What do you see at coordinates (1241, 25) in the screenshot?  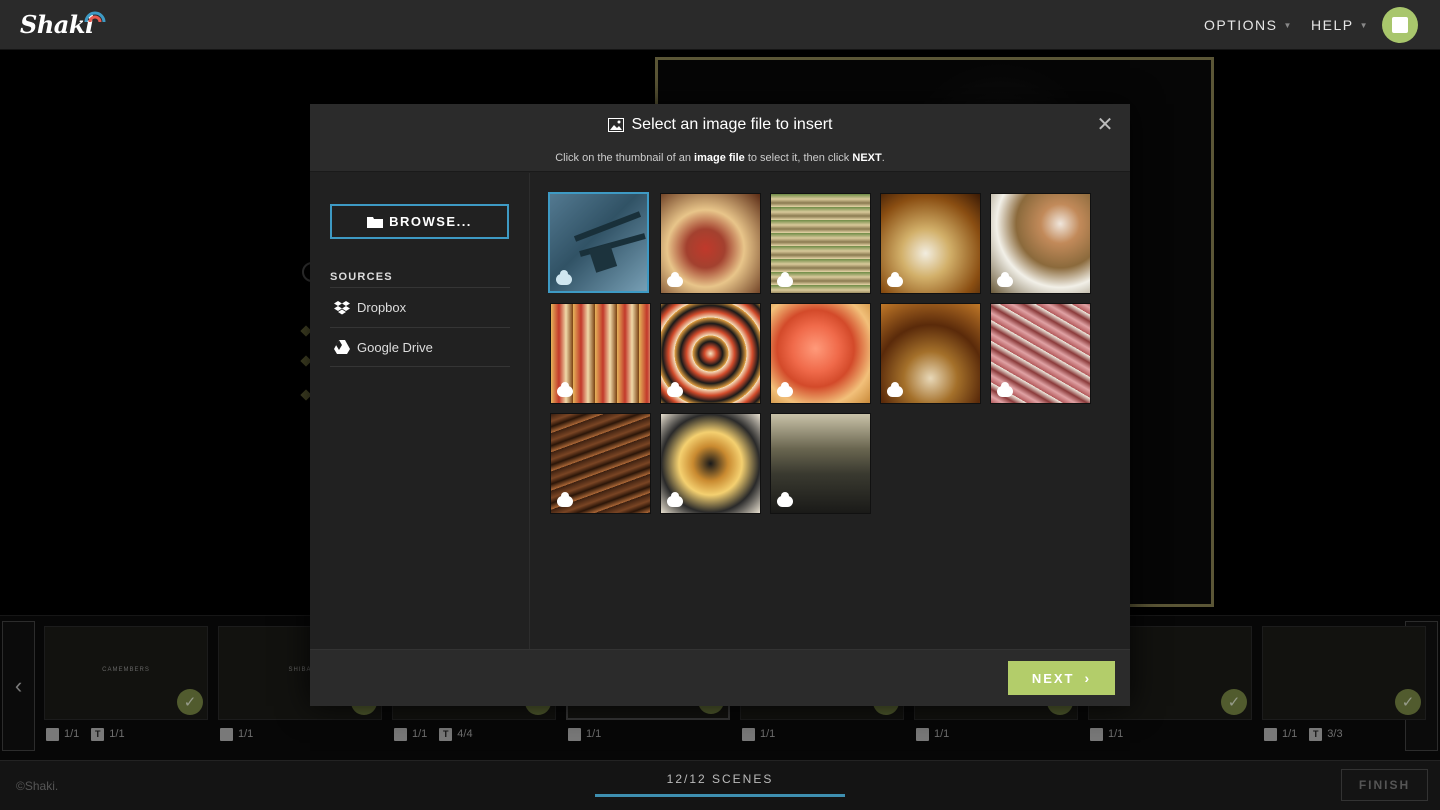 I see `options-label: OPTIONS` at bounding box center [1241, 25].